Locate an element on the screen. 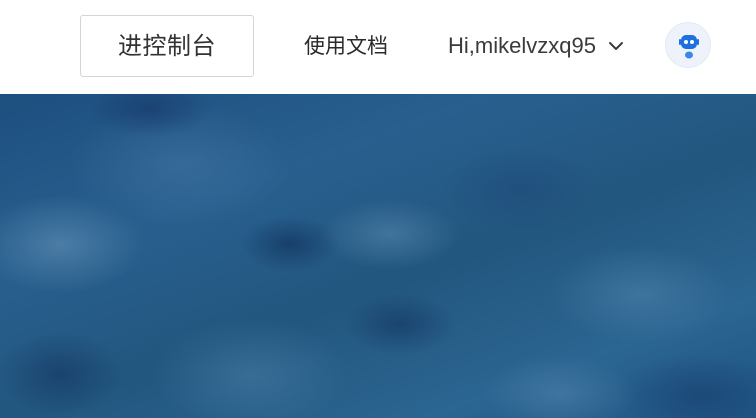  user-greeting: Hi,mikelvzxq95 is located at coordinates (522, 45).